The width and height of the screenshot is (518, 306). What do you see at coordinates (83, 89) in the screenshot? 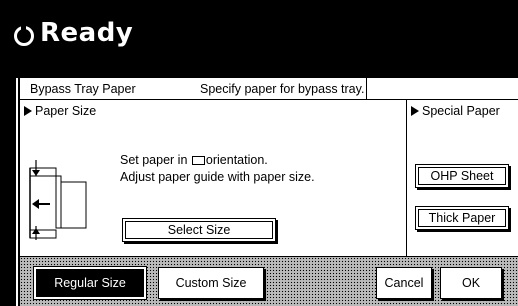
I see `panel-heading: Bypass Tray Paper` at bounding box center [83, 89].